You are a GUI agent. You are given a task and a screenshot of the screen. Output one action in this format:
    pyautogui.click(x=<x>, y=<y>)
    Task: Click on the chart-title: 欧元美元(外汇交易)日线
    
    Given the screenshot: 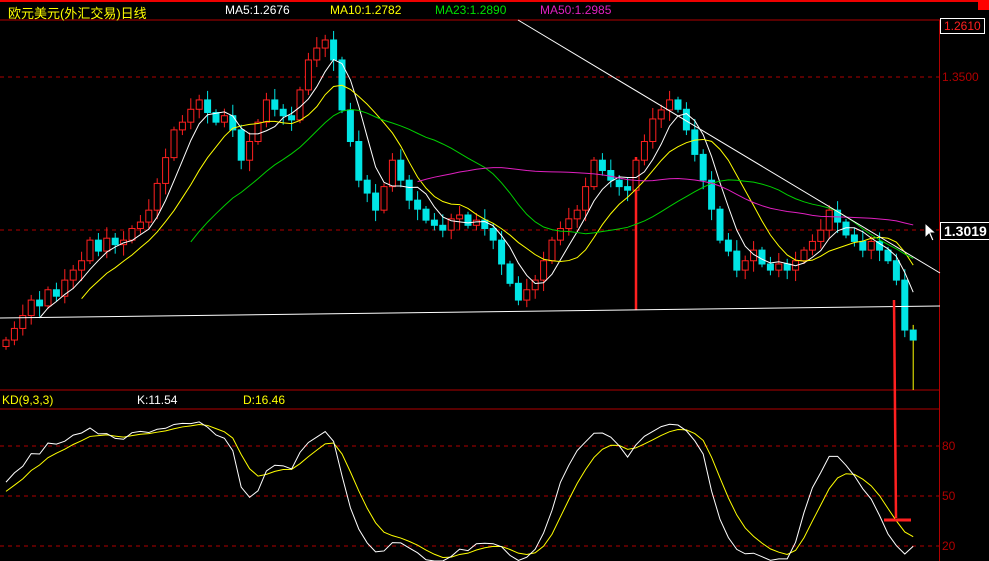 What is the action you would take?
    pyautogui.click(x=77, y=13)
    